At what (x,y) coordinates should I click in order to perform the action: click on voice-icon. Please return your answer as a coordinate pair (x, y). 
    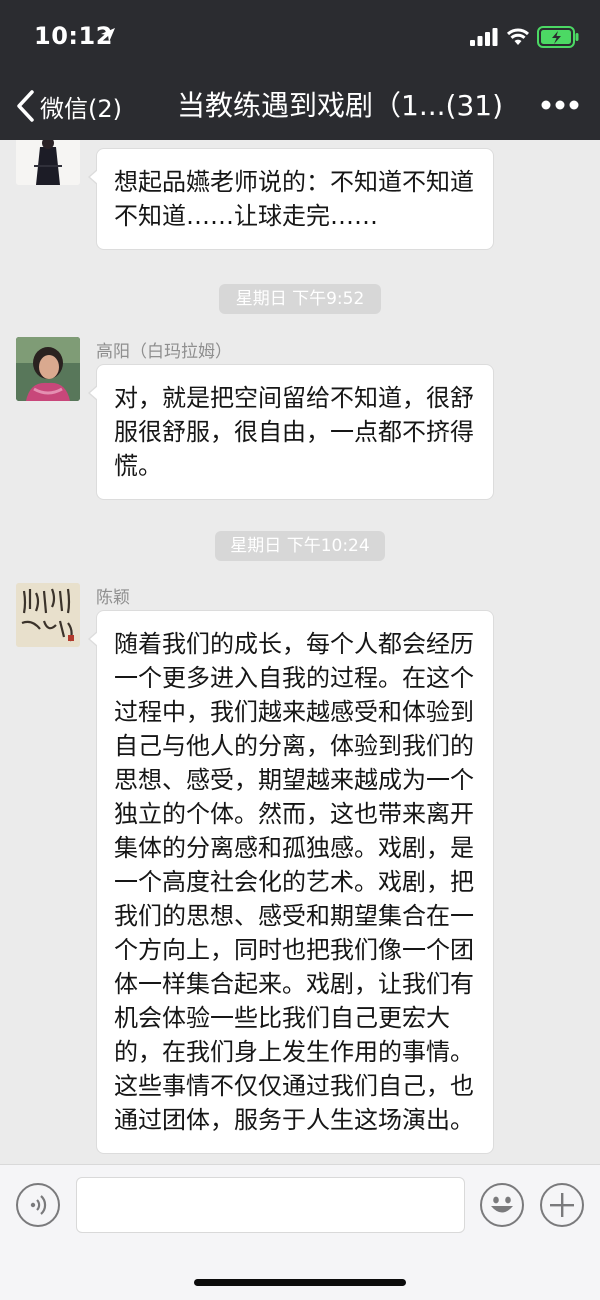
    Looking at the image, I should click on (38, 1205).